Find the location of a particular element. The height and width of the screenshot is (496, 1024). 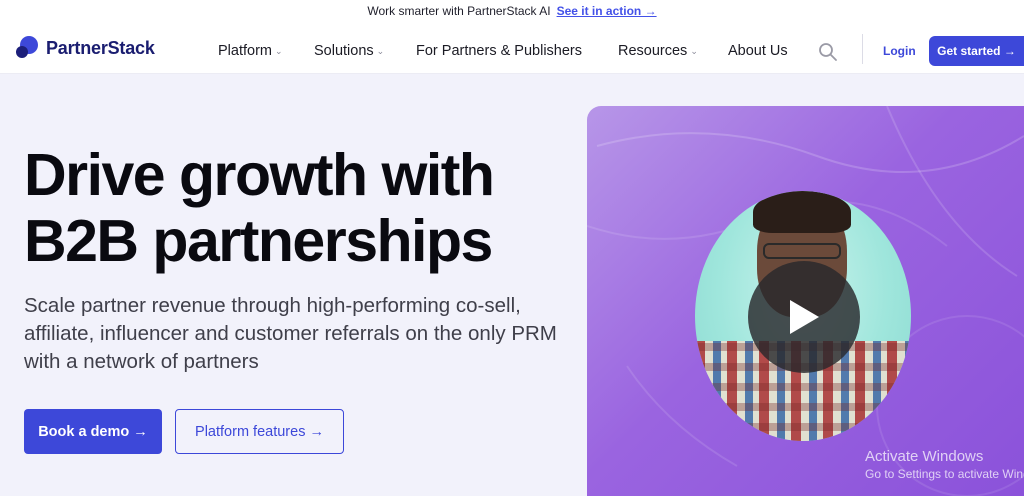

nav-item-about-us: About Us is located at coordinates (758, 51).